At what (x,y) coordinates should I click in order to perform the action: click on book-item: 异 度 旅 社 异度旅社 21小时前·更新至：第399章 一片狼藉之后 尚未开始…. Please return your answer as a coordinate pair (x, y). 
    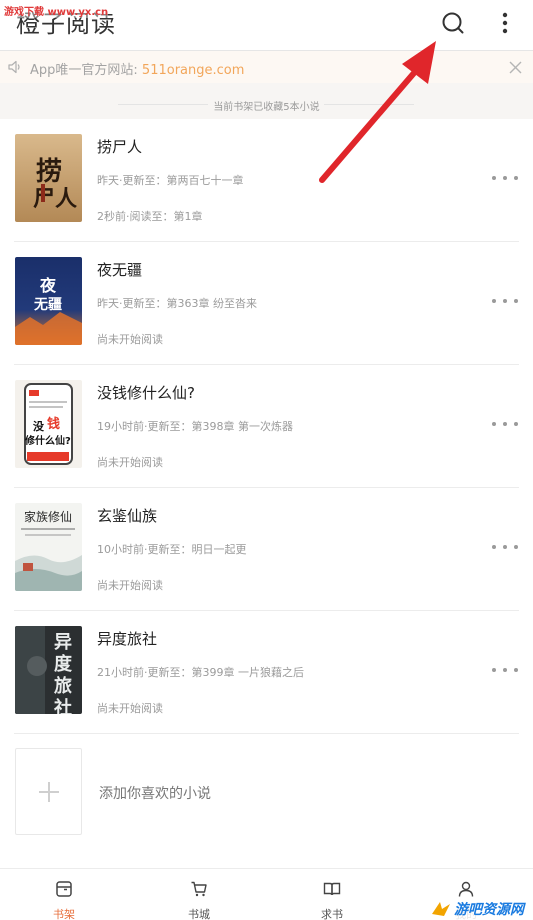
    Looking at the image, I should click on (266, 672).